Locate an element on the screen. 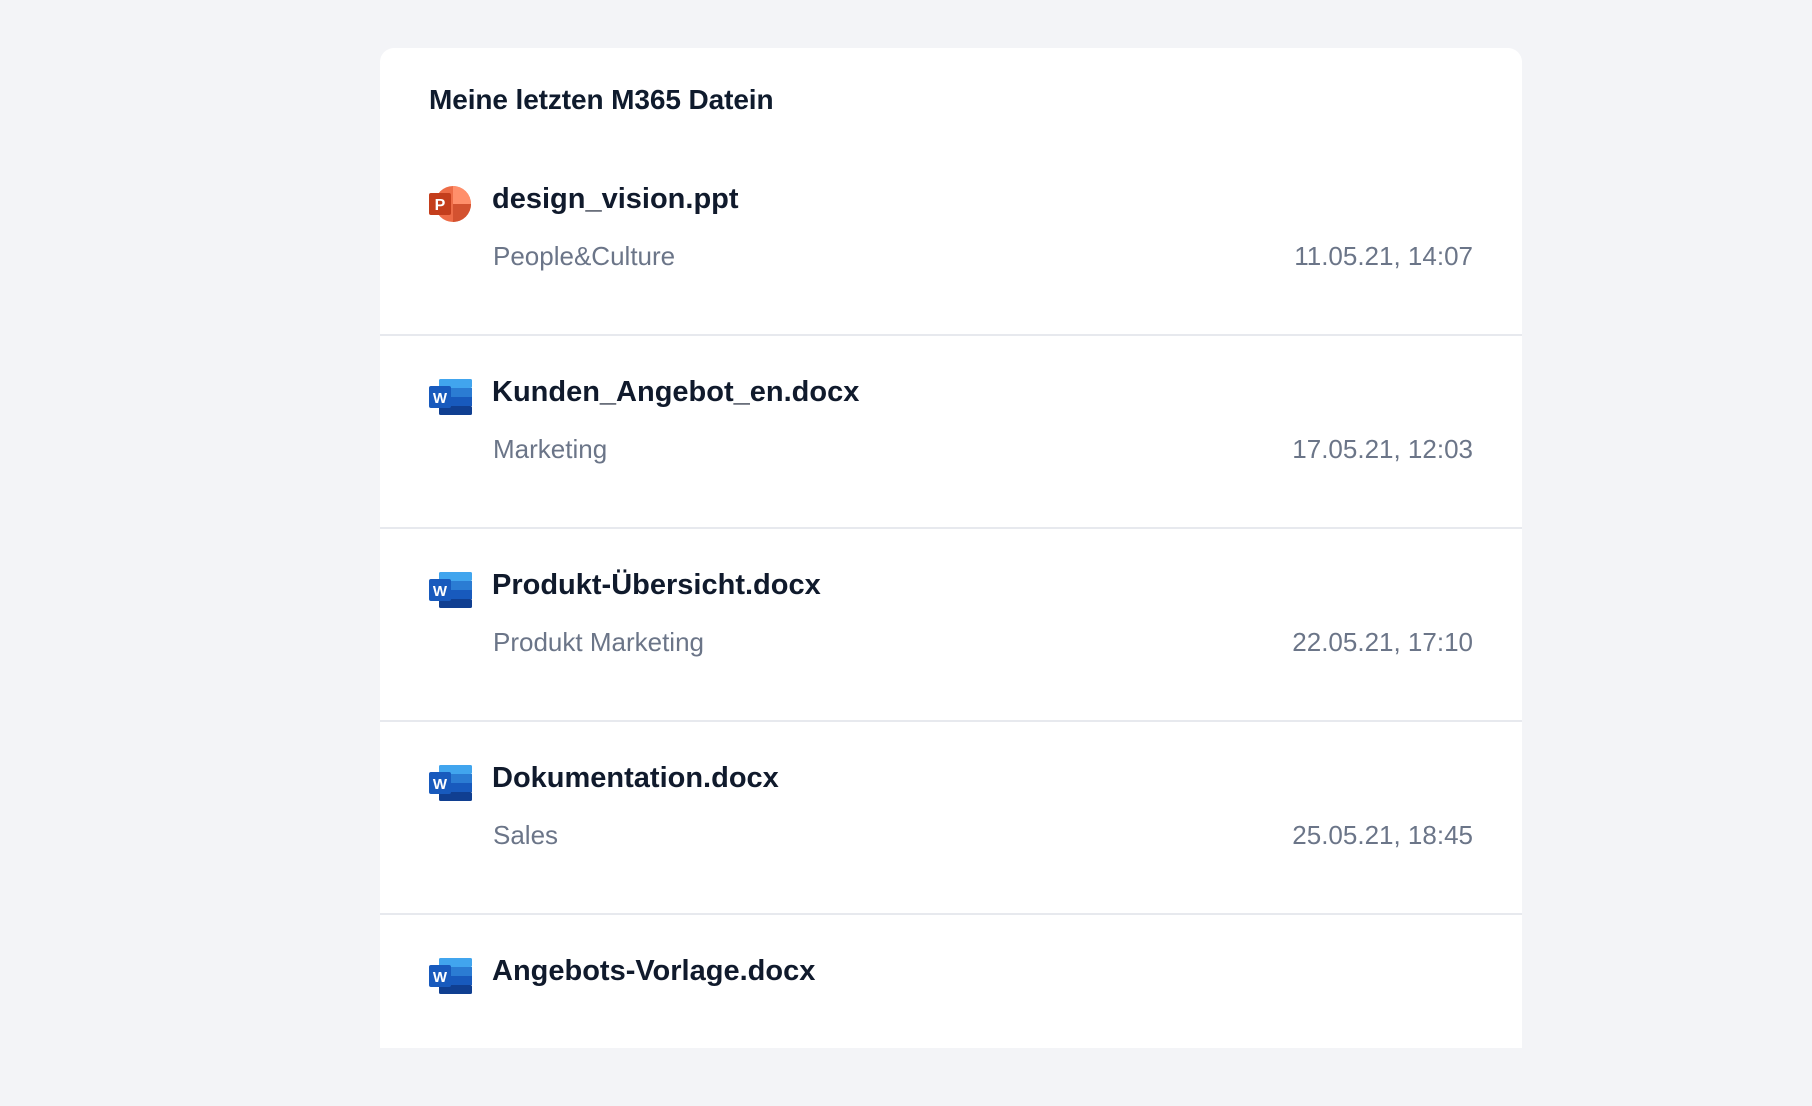  file-folder: Sales is located at coordinates (526, 835).